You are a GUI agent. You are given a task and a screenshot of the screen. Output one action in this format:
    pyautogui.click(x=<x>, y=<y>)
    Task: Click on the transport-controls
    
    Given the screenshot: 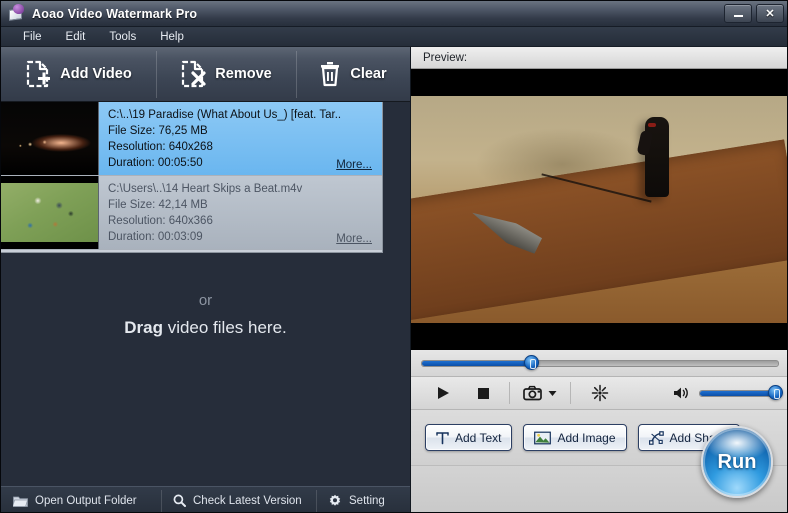 What is the action you would take?
    pyautogui.click(x=599, y=393)
    